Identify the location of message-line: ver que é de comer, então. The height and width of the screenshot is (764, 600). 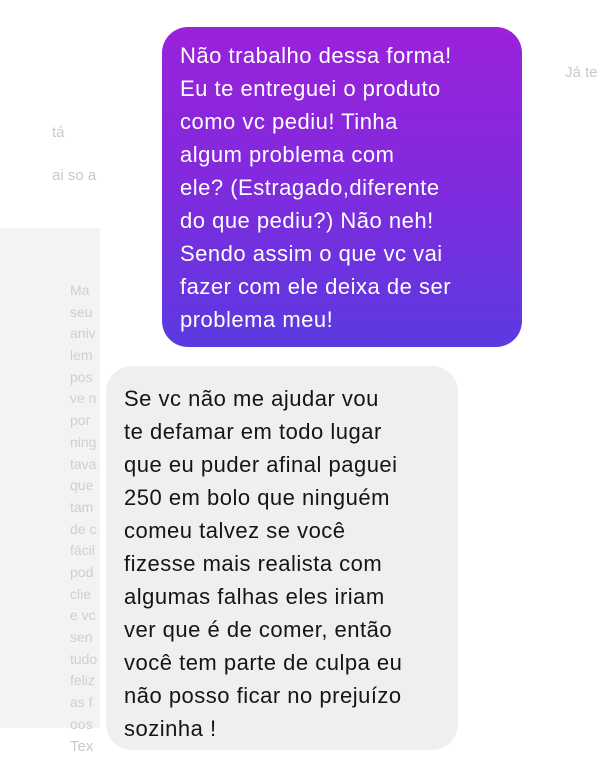
(258, 629).